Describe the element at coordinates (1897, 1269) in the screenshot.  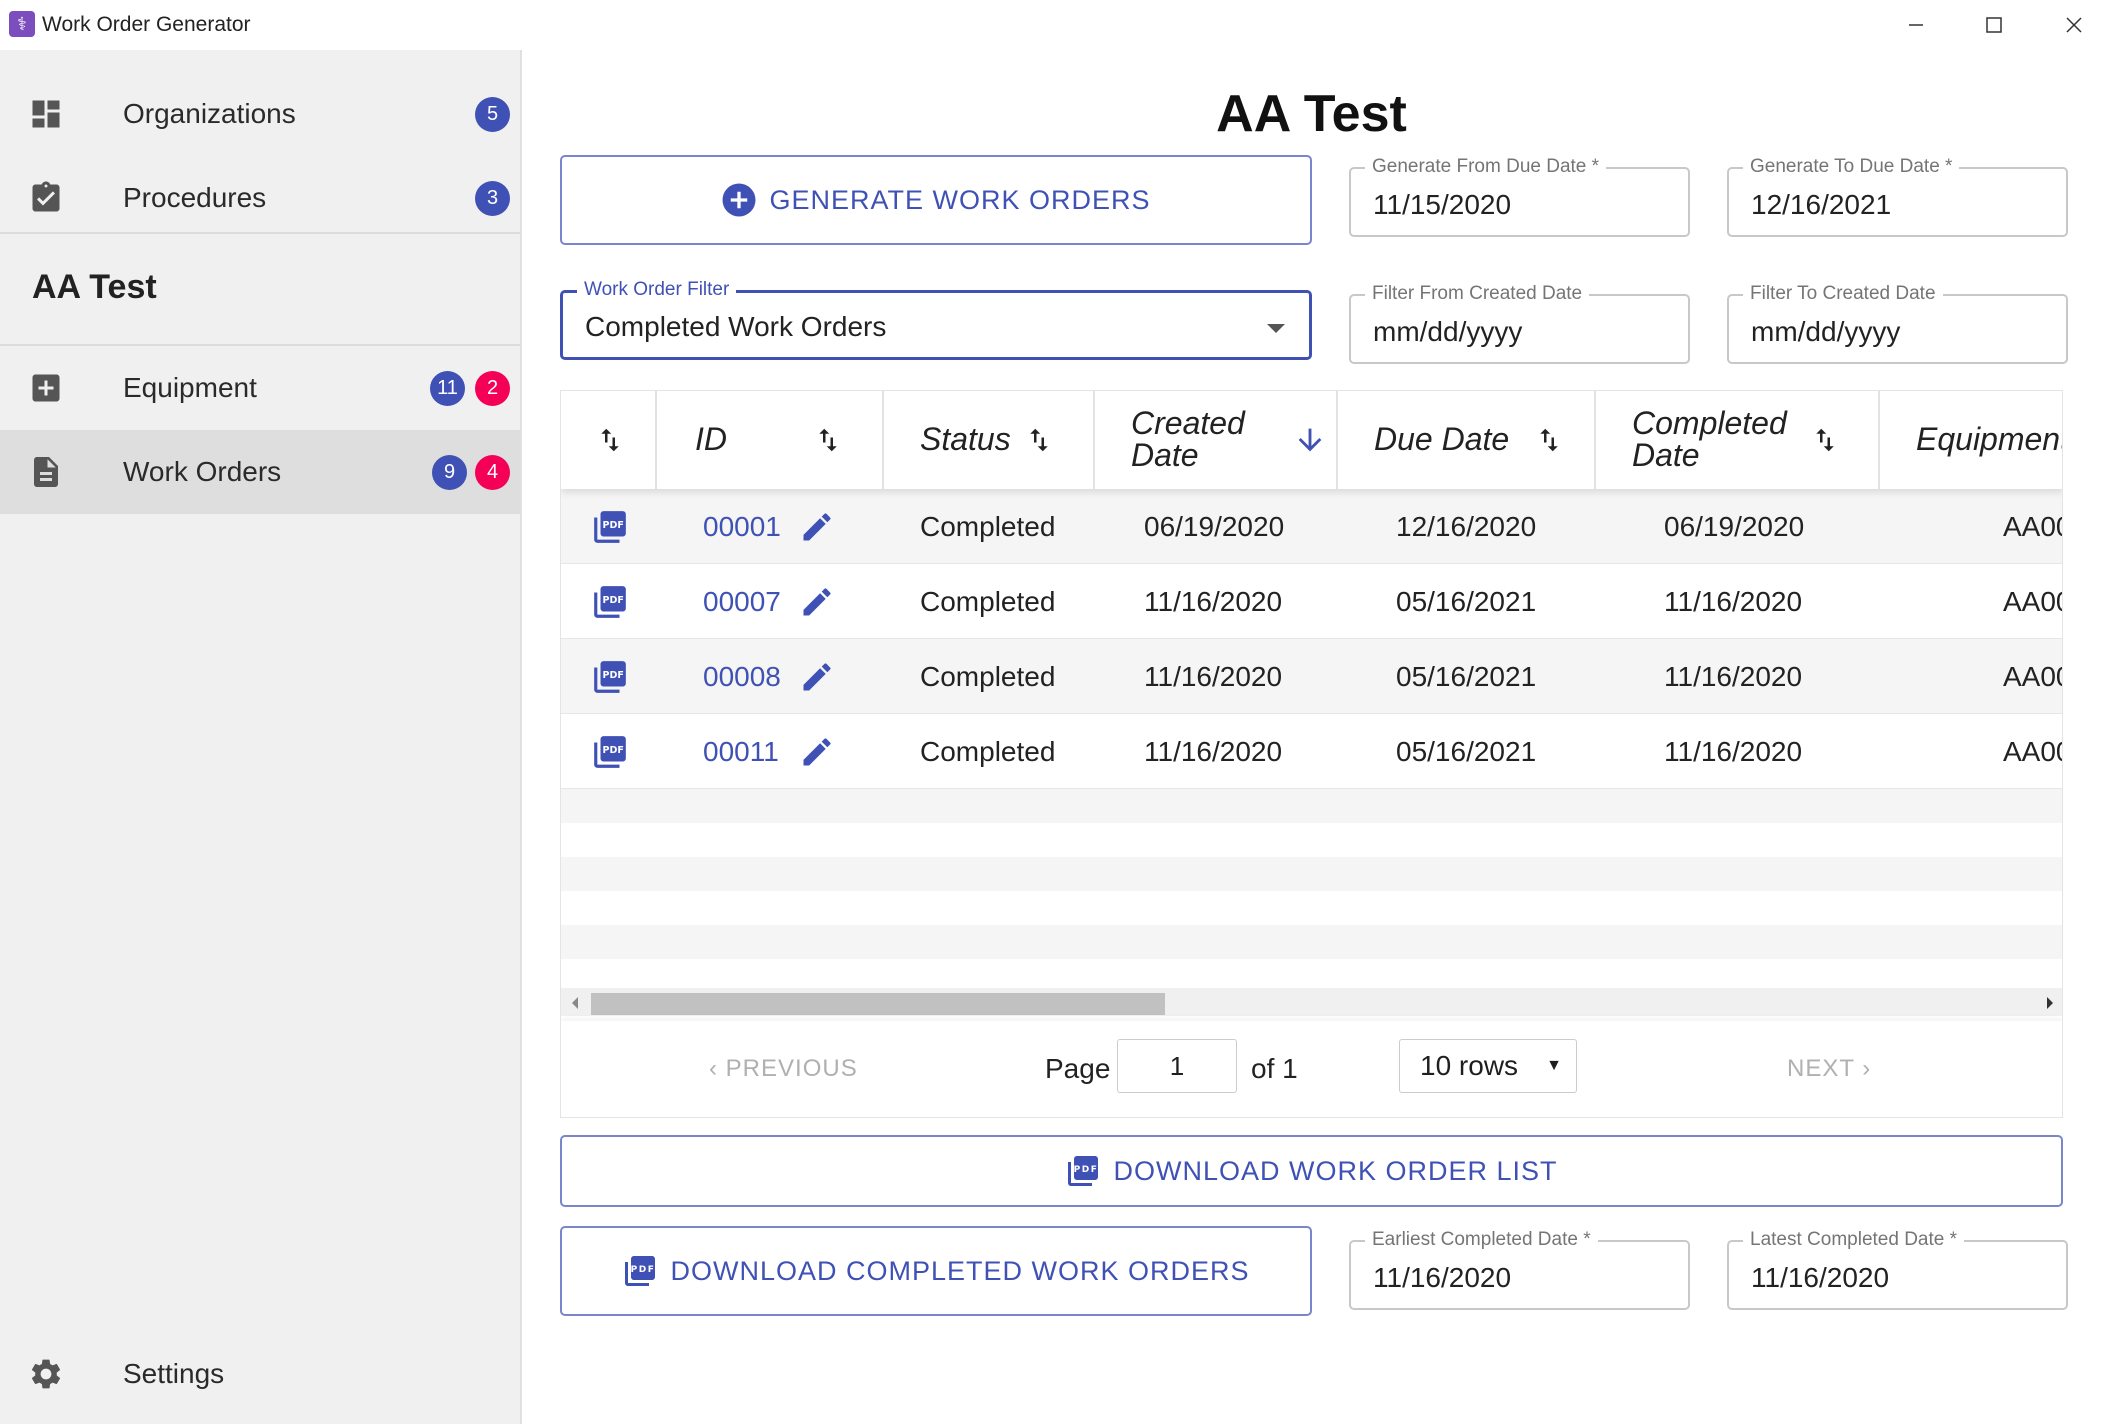
I see `latest-completed-date-field: Latest Completed Date * 11/16/2020` at that location.